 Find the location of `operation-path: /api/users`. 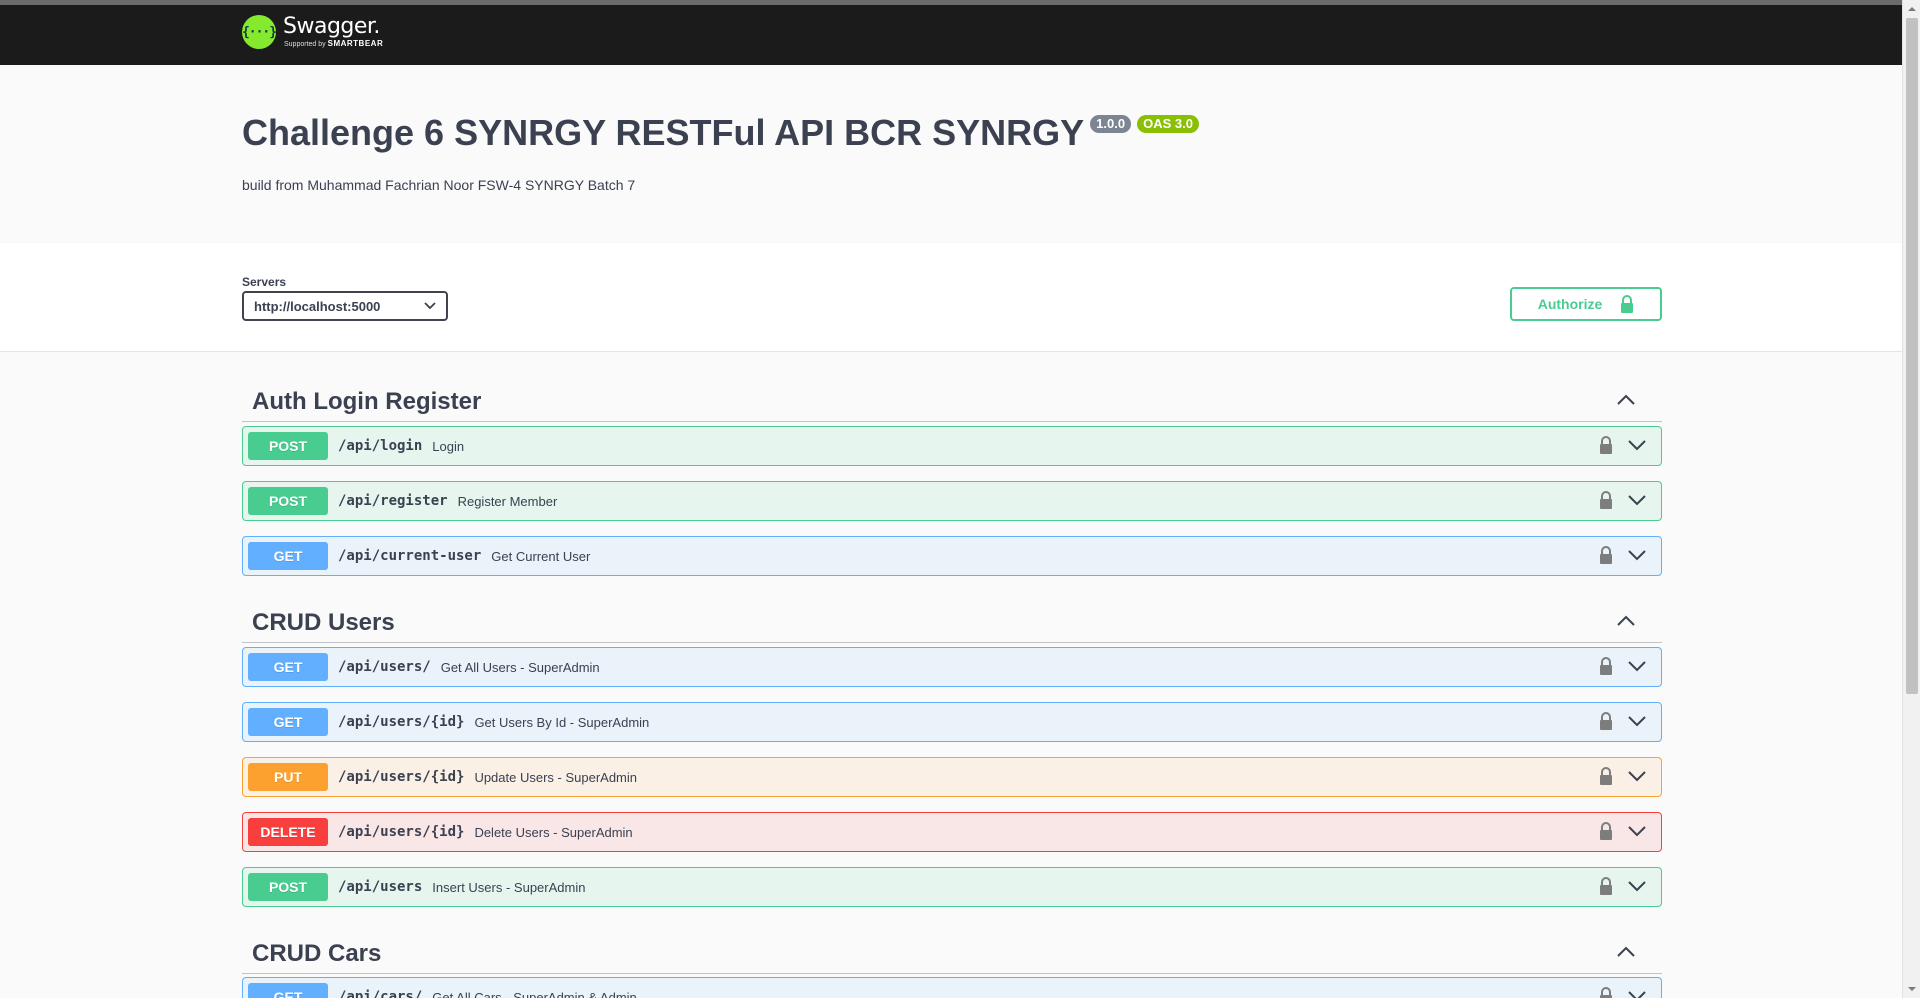

operation-path: /api/users is located at coordinates (380, 887).